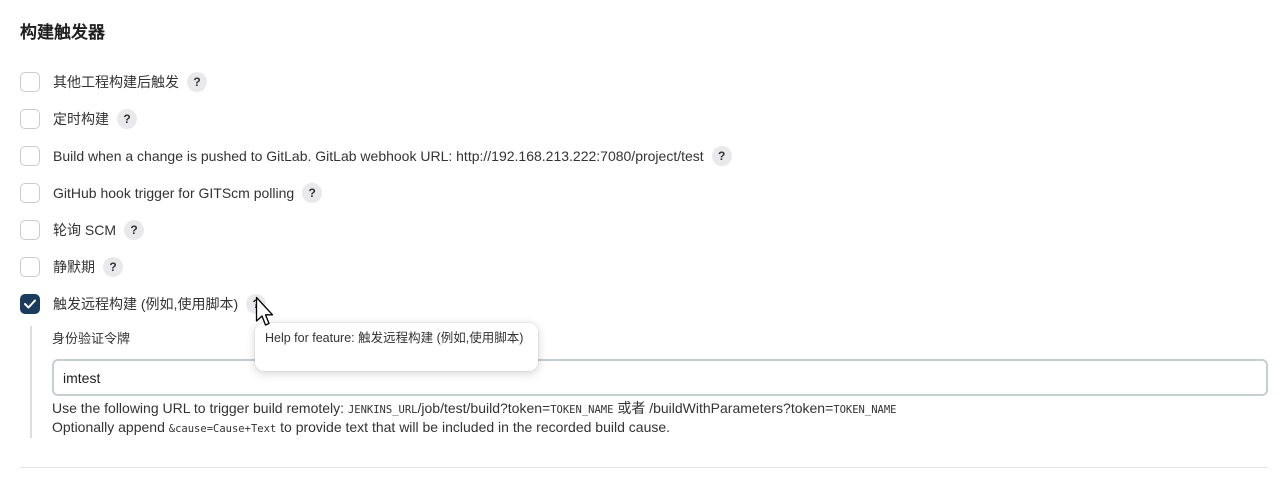 The image size is (1286, 486). What do you see at coordinates (30, 193) in the screenshot?
I see `github-hook-checkbox` at bounding box center [30, 193].